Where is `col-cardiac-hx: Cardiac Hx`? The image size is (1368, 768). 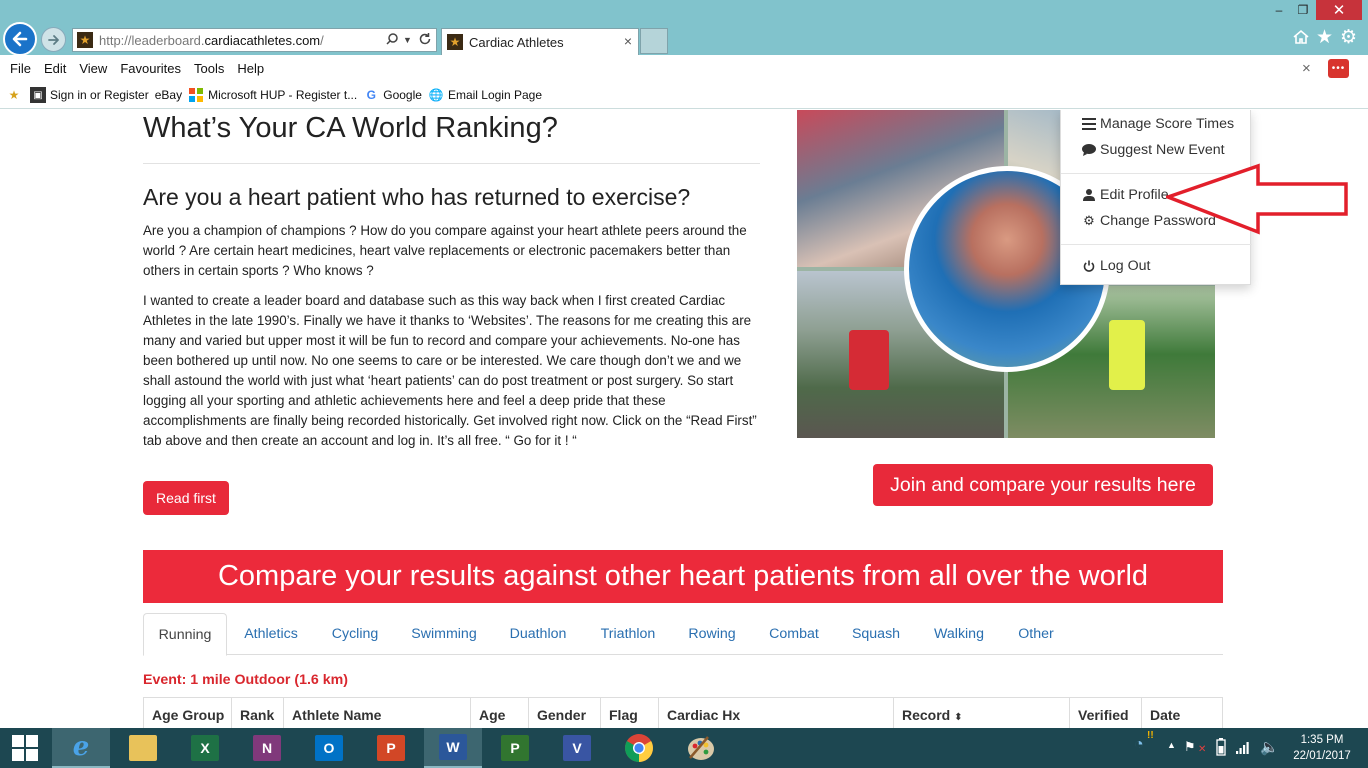 col-cardiac-hx: Cardiac Hx is located at coordinates (776, 712).